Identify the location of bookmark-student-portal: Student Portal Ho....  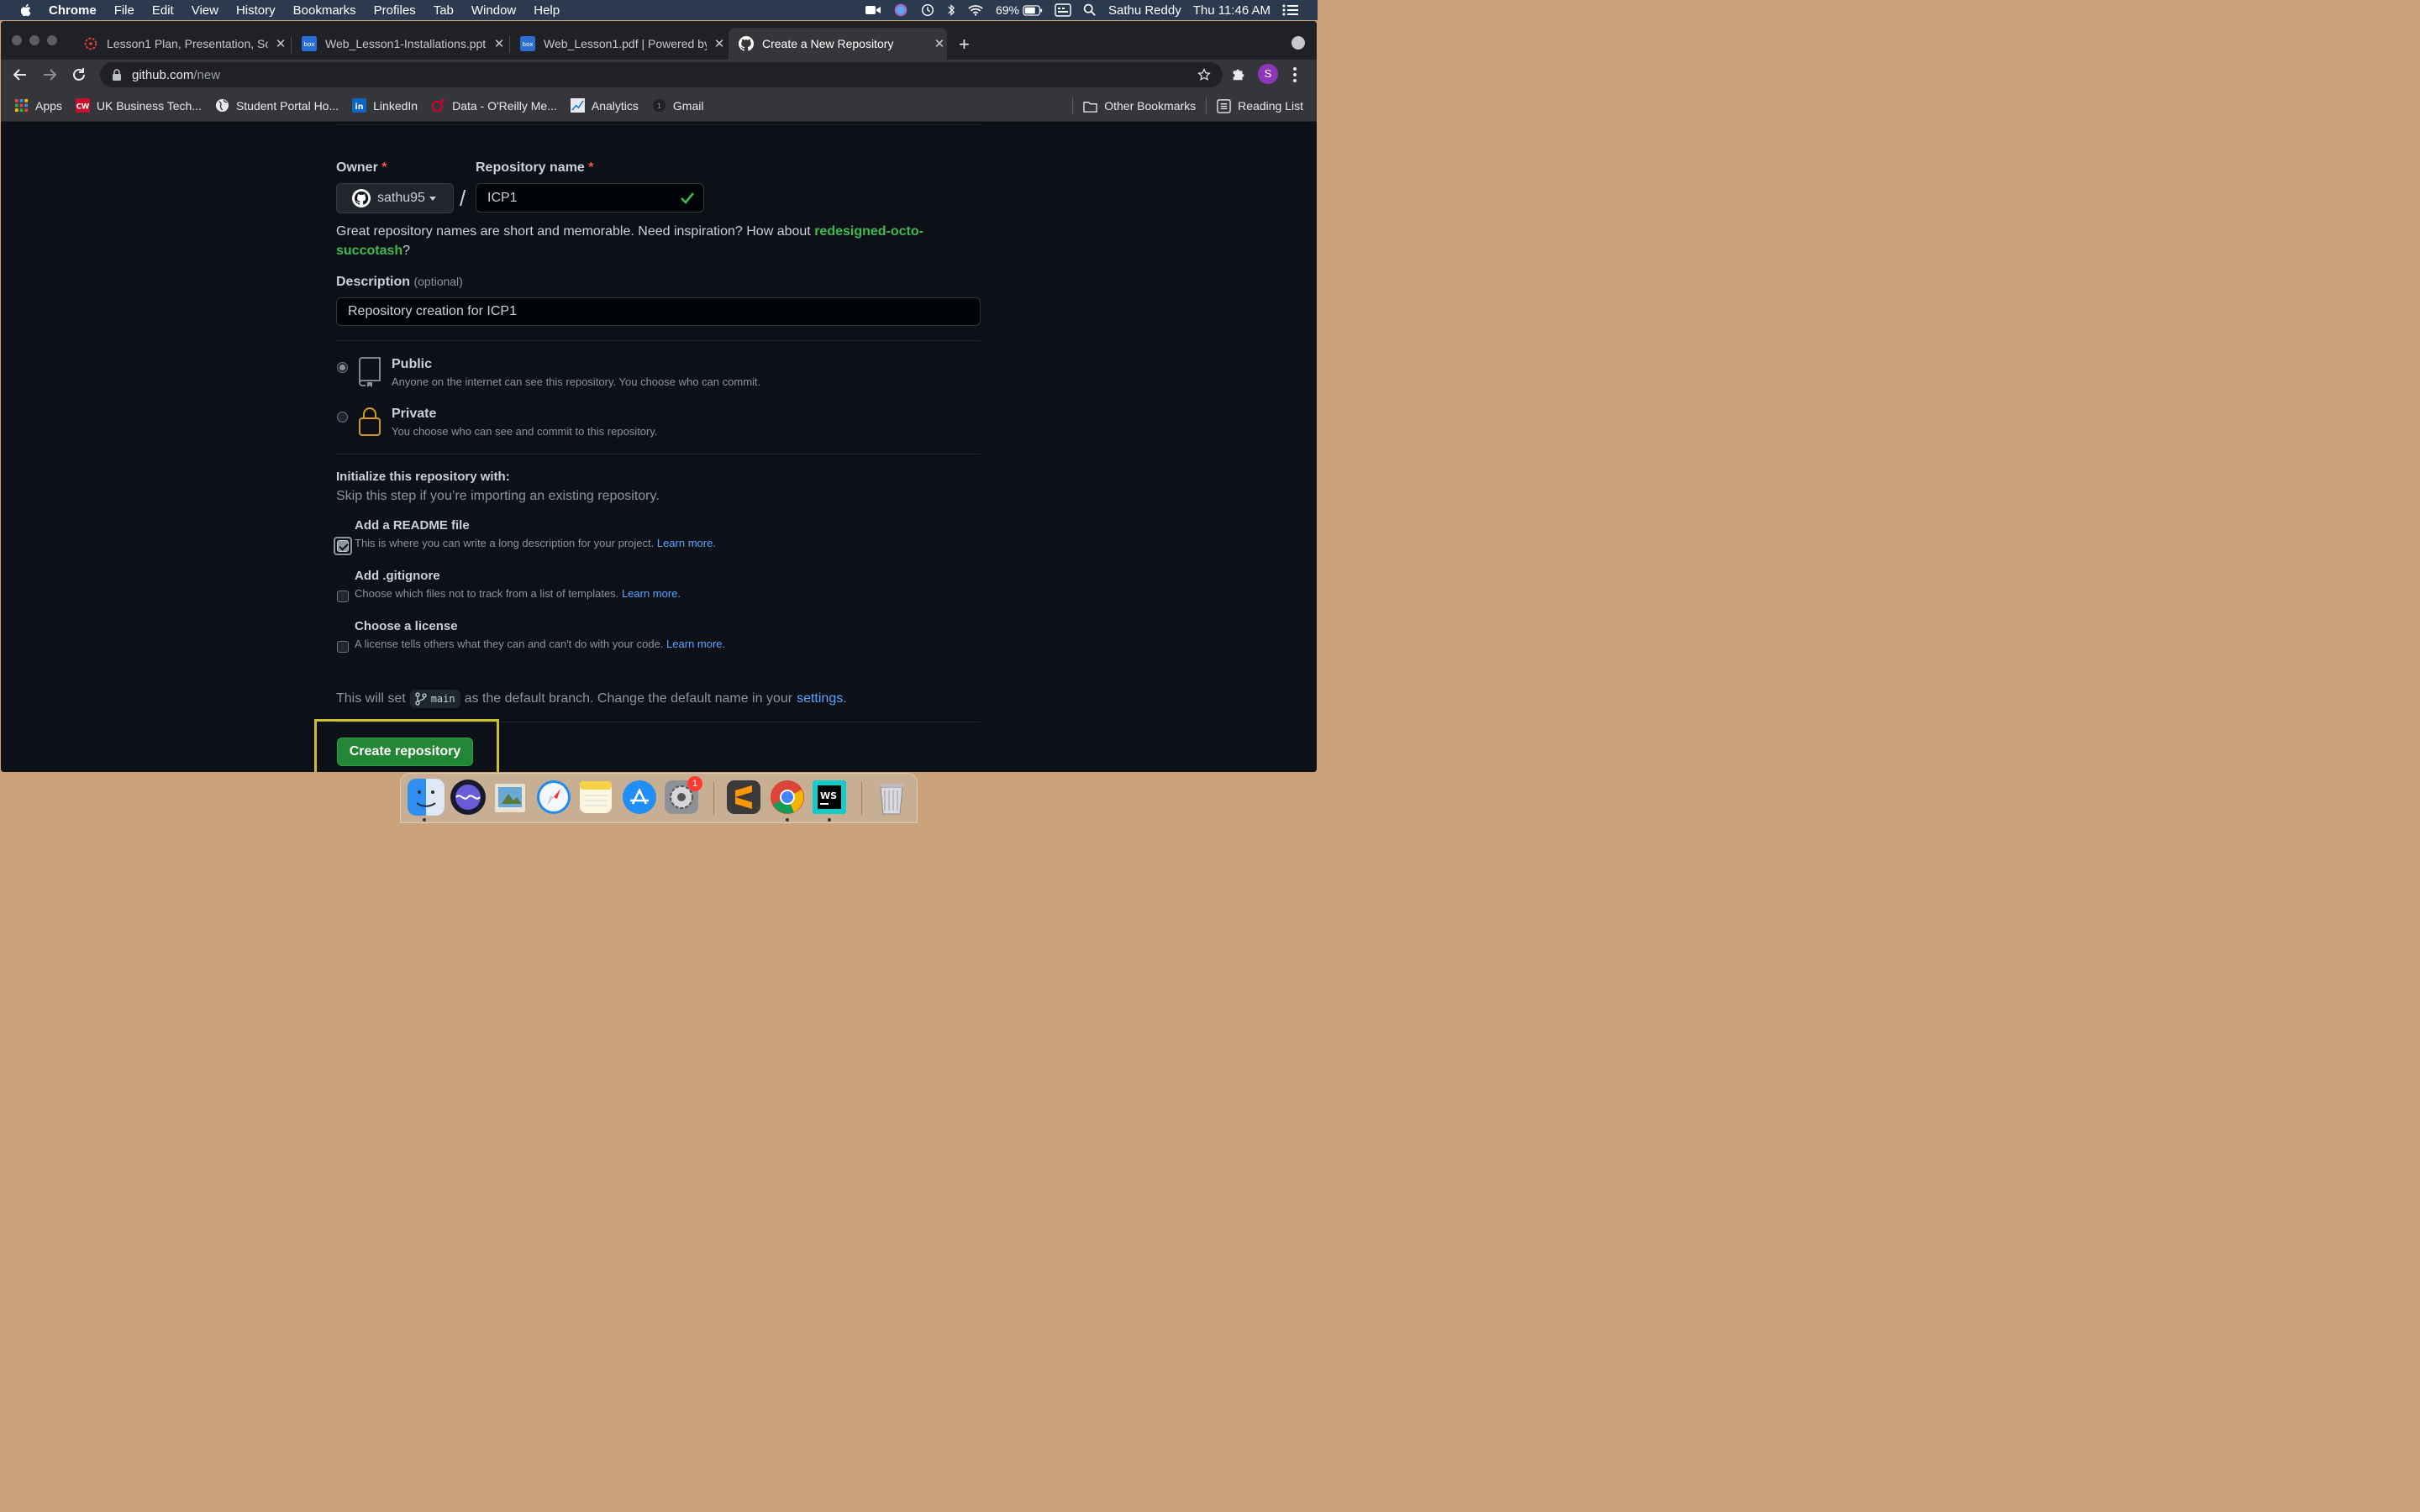
(277, 105).